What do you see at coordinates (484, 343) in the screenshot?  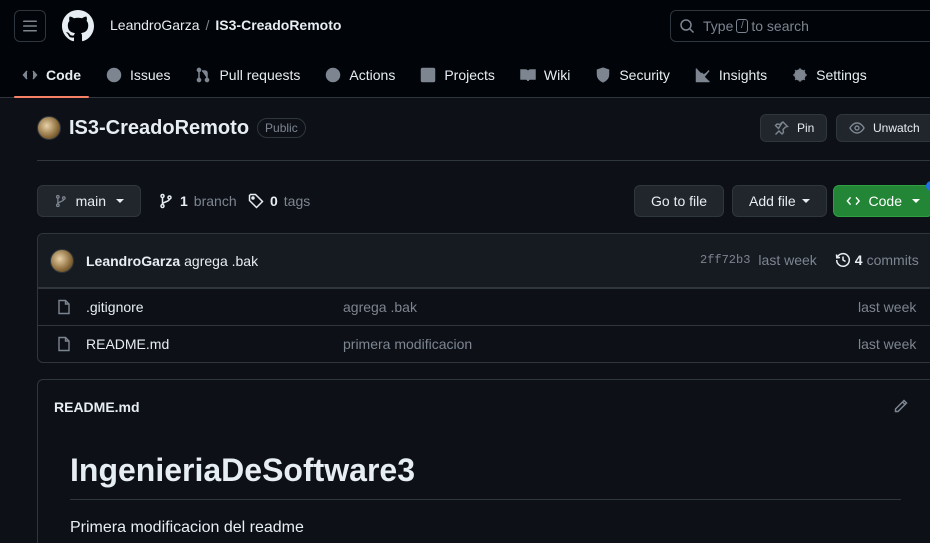 I see `file-row: README.md primera modificacion last week` at bounding box center [484, 343].